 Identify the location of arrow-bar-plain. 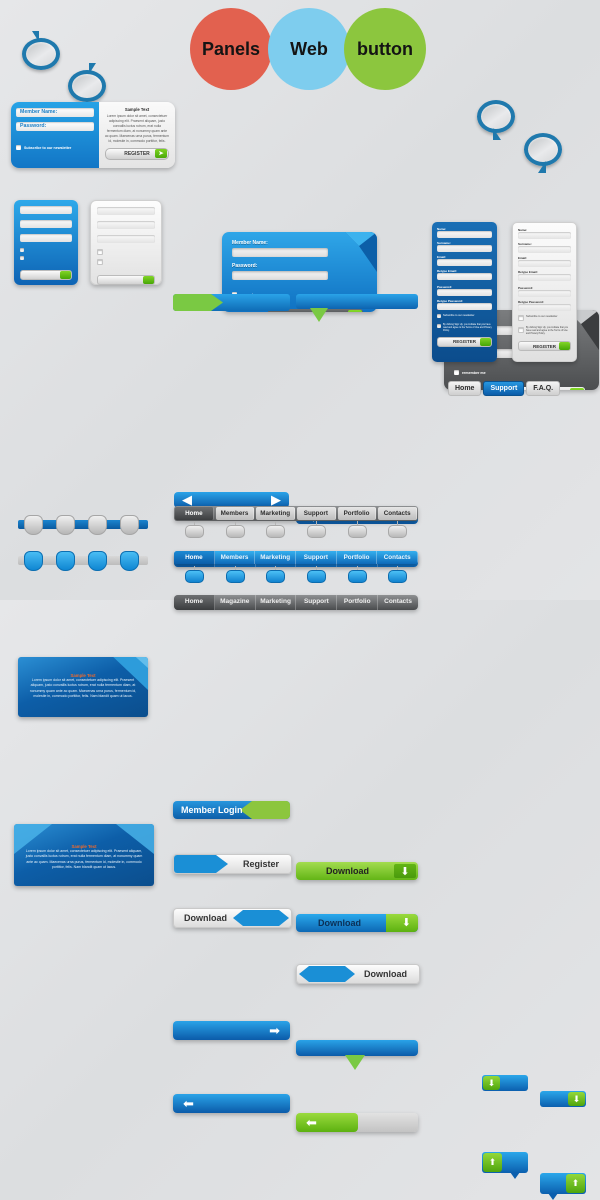
(357, 1055).